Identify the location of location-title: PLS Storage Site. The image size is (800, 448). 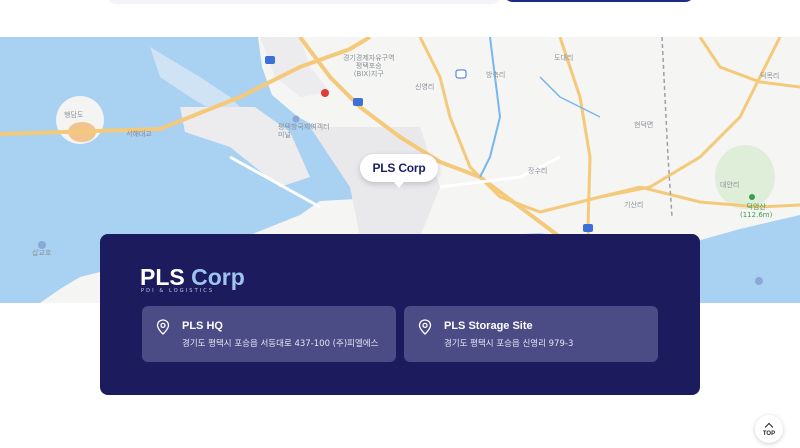
(488, 326).